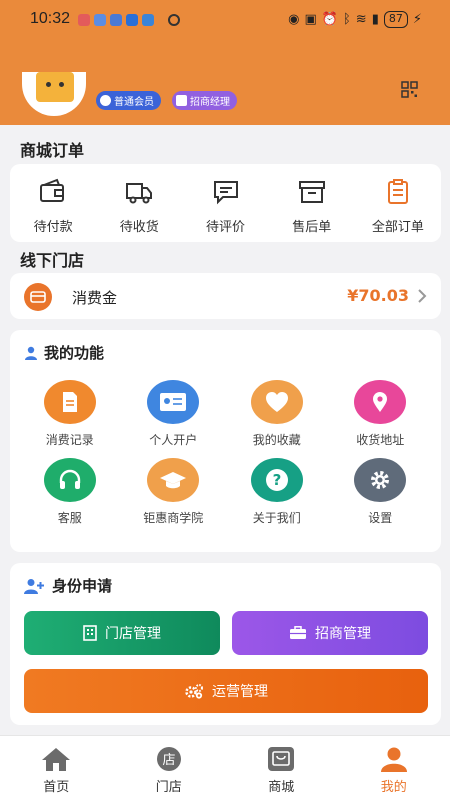  I want to click on consumption-gold-label: 消费金, so click(95, 298).